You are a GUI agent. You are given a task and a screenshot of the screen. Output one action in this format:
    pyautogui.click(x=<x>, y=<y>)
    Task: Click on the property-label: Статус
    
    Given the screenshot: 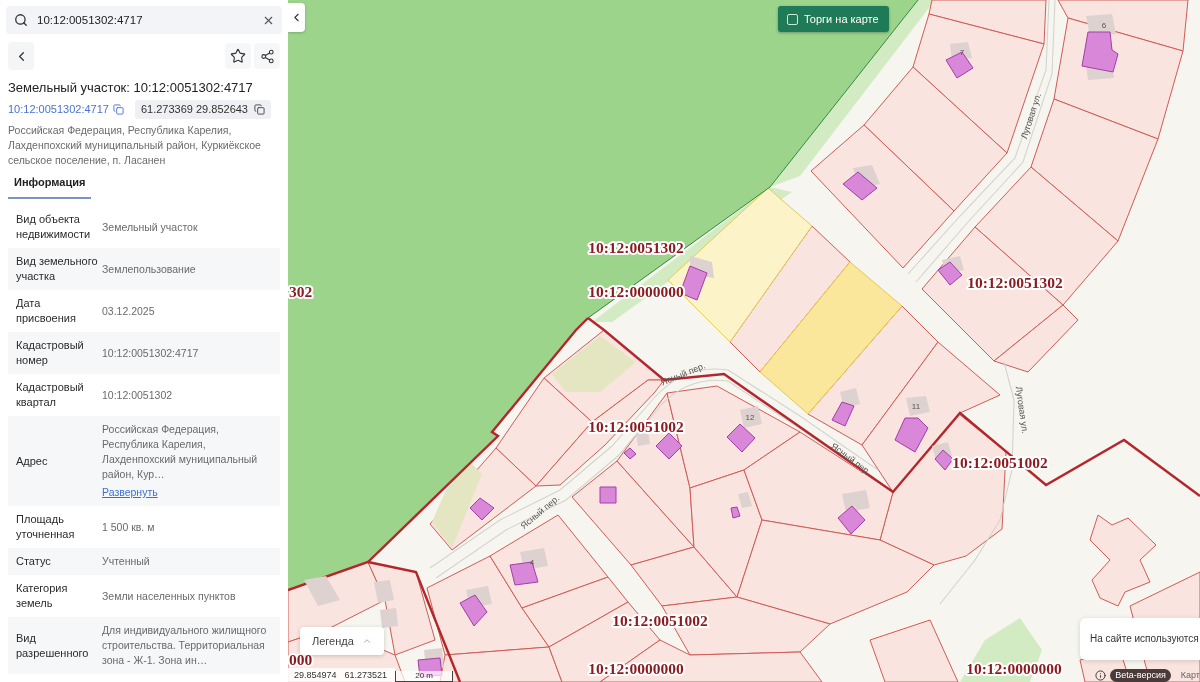 What is the action you would take?
    pyautogui.click(x=34, y=561)
    